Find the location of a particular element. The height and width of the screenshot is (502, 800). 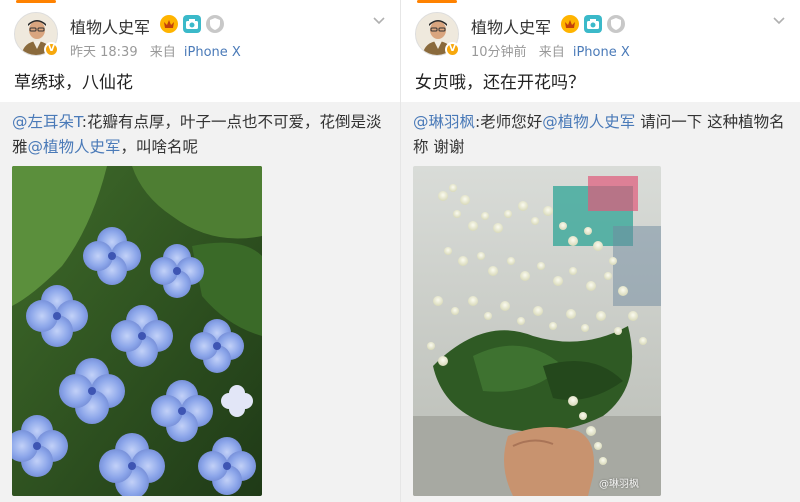

post-text: 女贞哦，还在开花吗？ is located at coordinates (500, 83).